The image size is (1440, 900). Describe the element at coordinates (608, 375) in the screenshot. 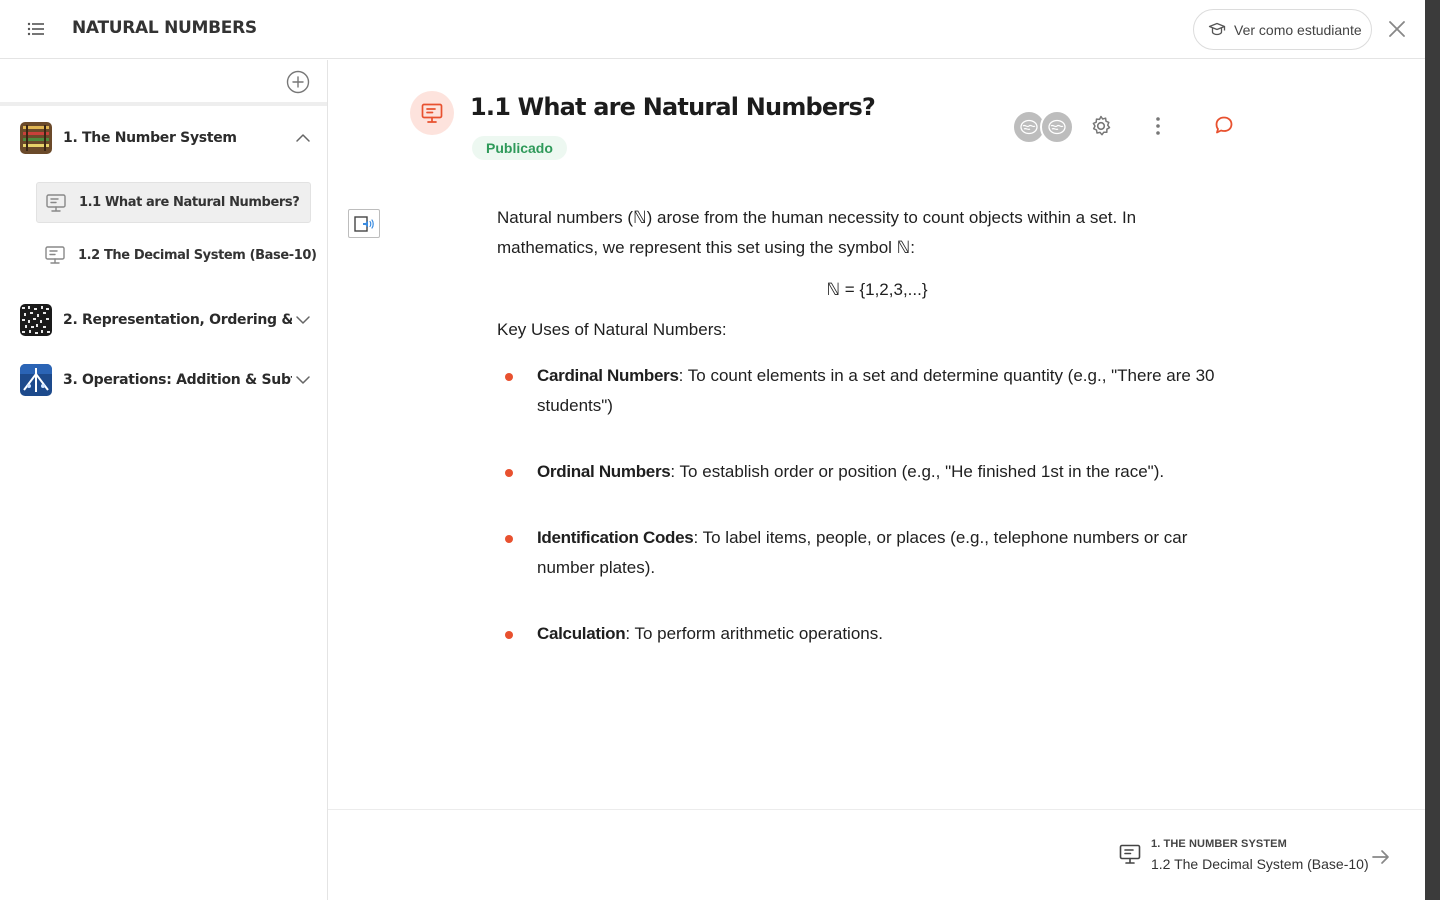

I see `list-item-term: Cardinal Numbers` at that location.